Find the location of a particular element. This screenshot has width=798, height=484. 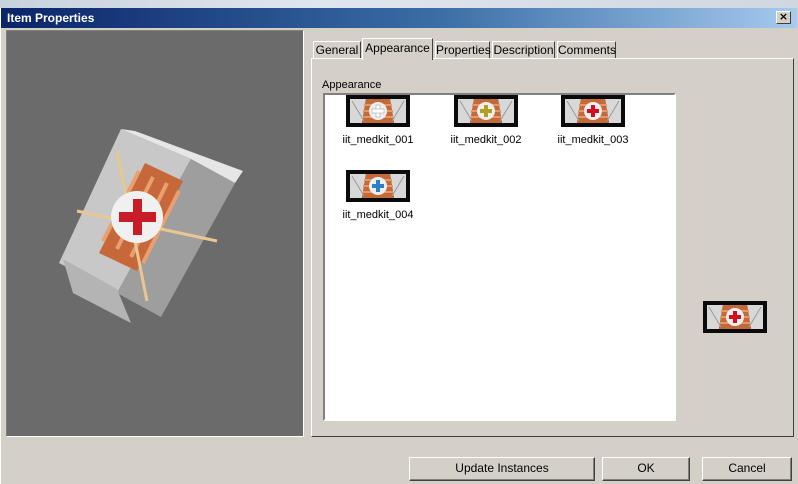

tab-label: Comments is located at coordinates (587, 50).